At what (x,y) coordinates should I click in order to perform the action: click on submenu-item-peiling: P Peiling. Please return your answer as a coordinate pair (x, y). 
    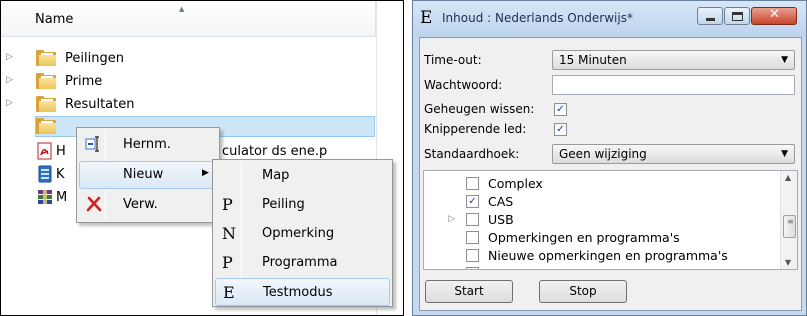
    Looking at the image, I should click on (302, 205).